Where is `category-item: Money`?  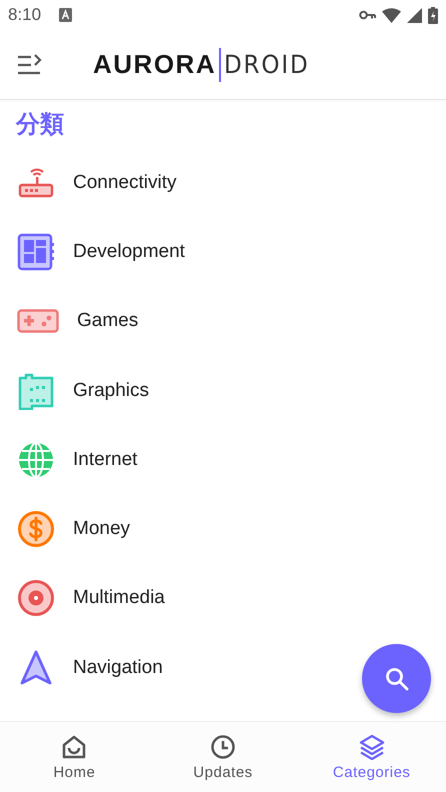
category-item: Money is located at coordinates (223, 529).